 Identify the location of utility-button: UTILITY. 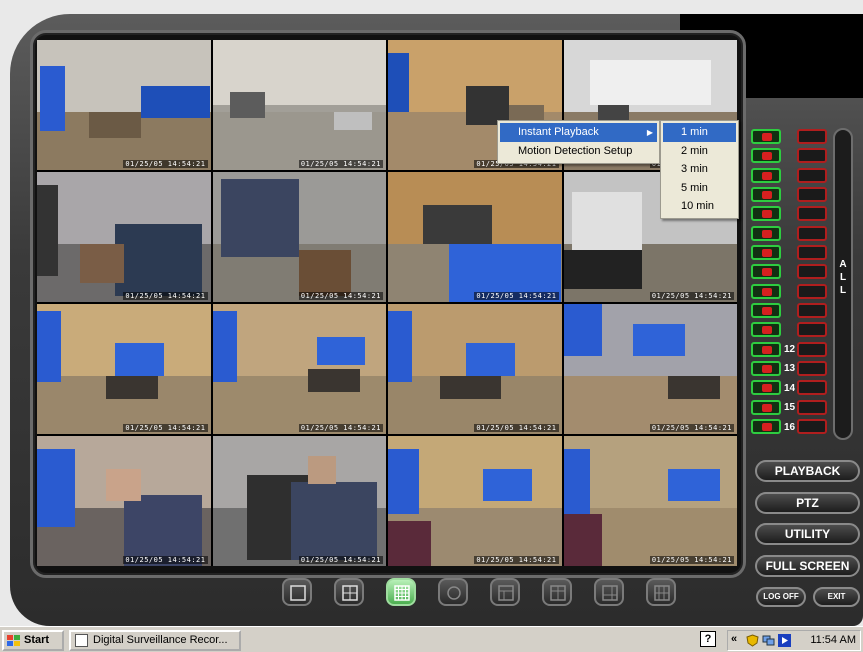
(807, 534).